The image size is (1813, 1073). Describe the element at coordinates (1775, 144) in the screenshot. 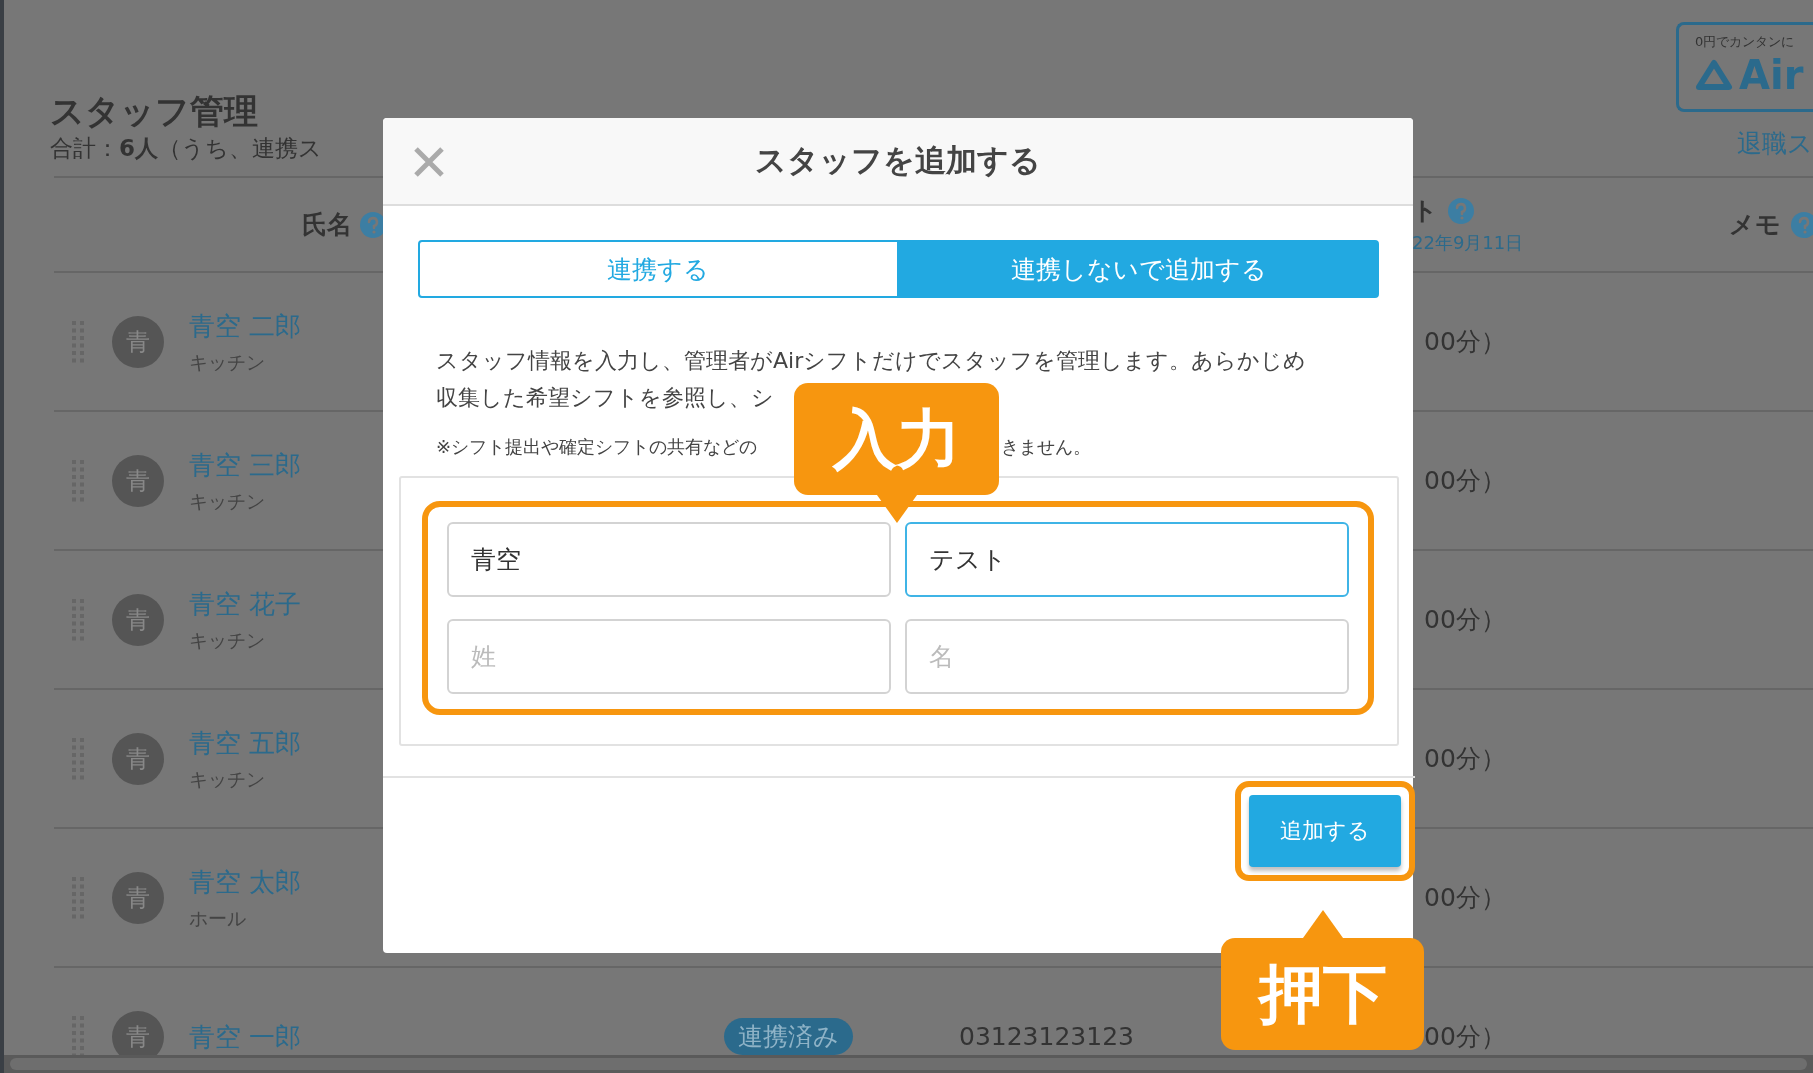

I see `retired-staff-link: 退職ス` at that location.